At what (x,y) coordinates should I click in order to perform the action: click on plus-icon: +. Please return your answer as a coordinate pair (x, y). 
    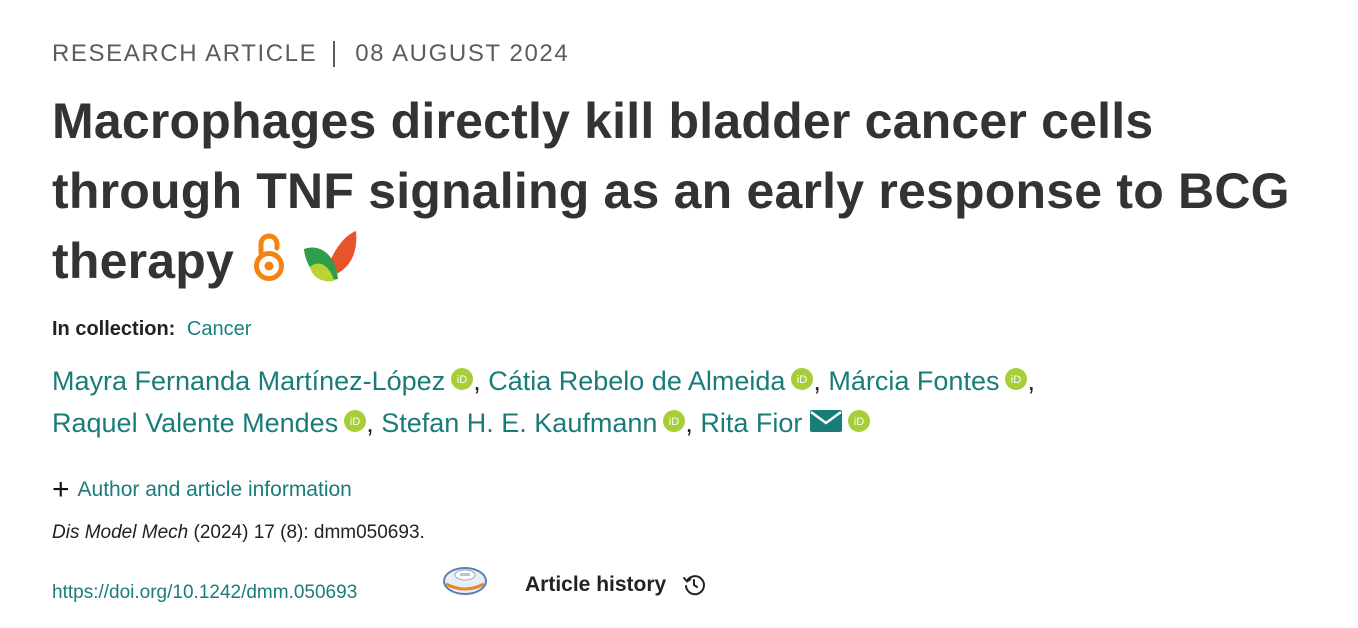
    Looking at the image, I should click on (61, 489).